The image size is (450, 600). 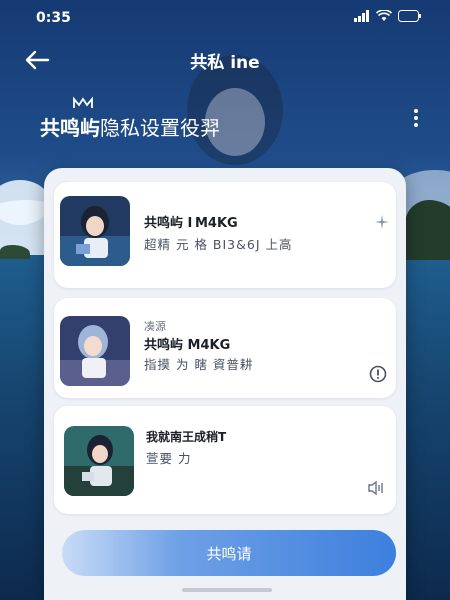 What do you see at coordinates (378, 374) in the screenshot?
I see `info-icon` at bounding box center [378, 374].